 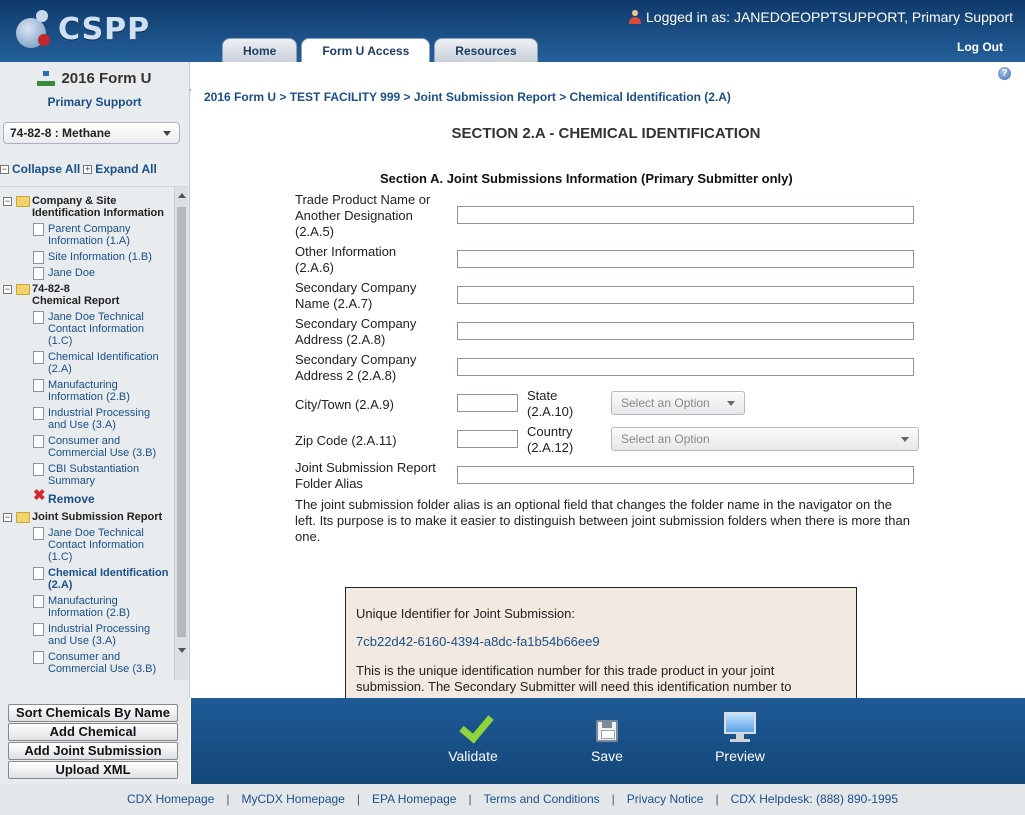 What do you see at coordinates (635, 17) in the screenshot?
I see `user-icon` at bounding box center [635, 17].